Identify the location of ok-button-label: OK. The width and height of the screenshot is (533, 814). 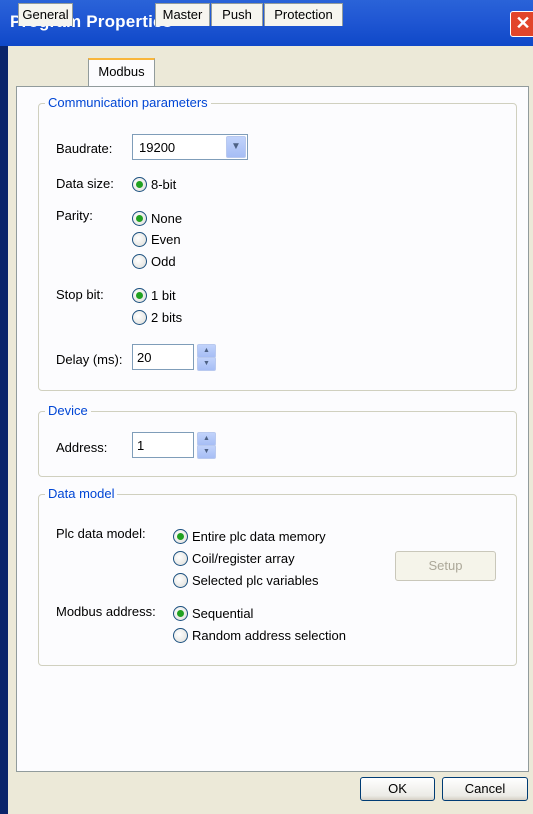
(397, 788).